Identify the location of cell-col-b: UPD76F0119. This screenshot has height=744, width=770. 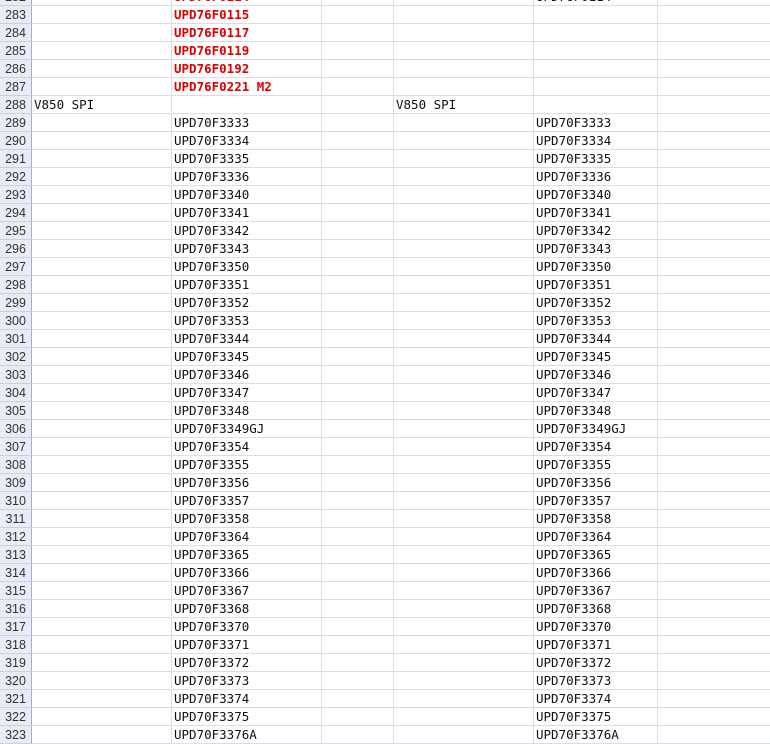
(247, 51).